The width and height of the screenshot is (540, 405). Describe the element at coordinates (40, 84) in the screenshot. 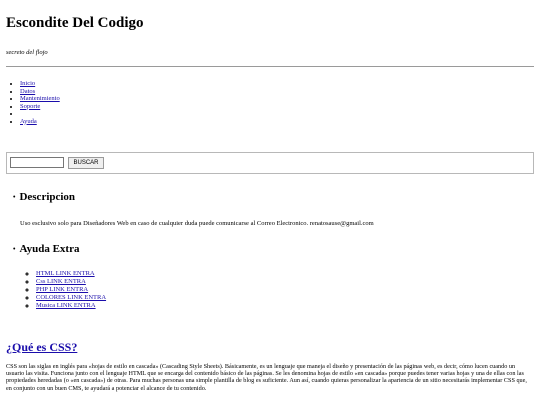

I see `menu-item-inicio: Inicio` at that location.